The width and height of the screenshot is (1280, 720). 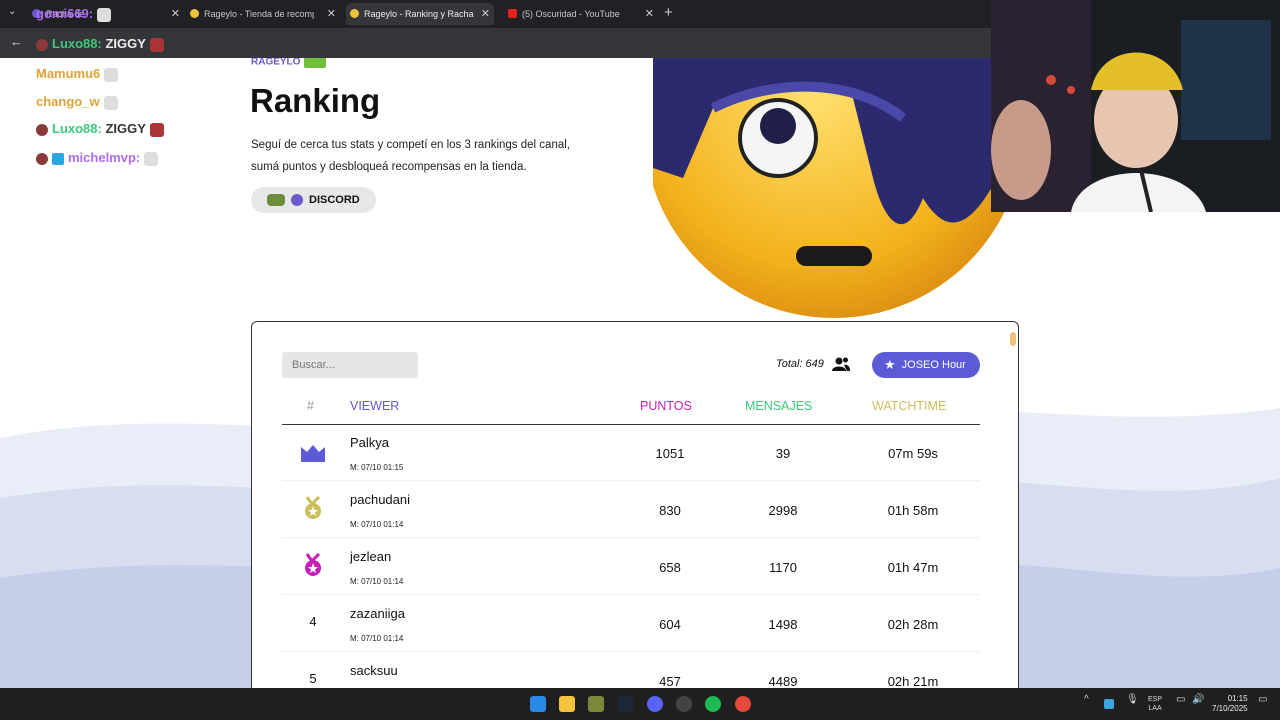 What do you see at coordinates (783, 510) in the screenshot?
I see `messages-value: 2998` at bounding box center [783, 510].